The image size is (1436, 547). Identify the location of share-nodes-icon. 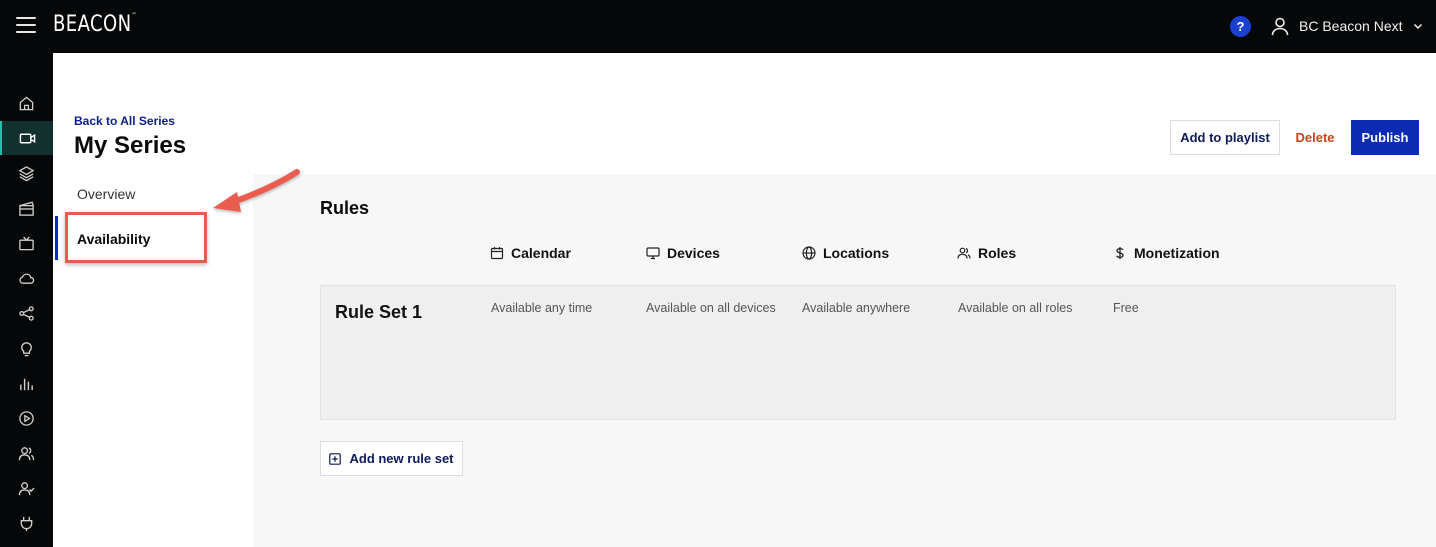
(26, 313).